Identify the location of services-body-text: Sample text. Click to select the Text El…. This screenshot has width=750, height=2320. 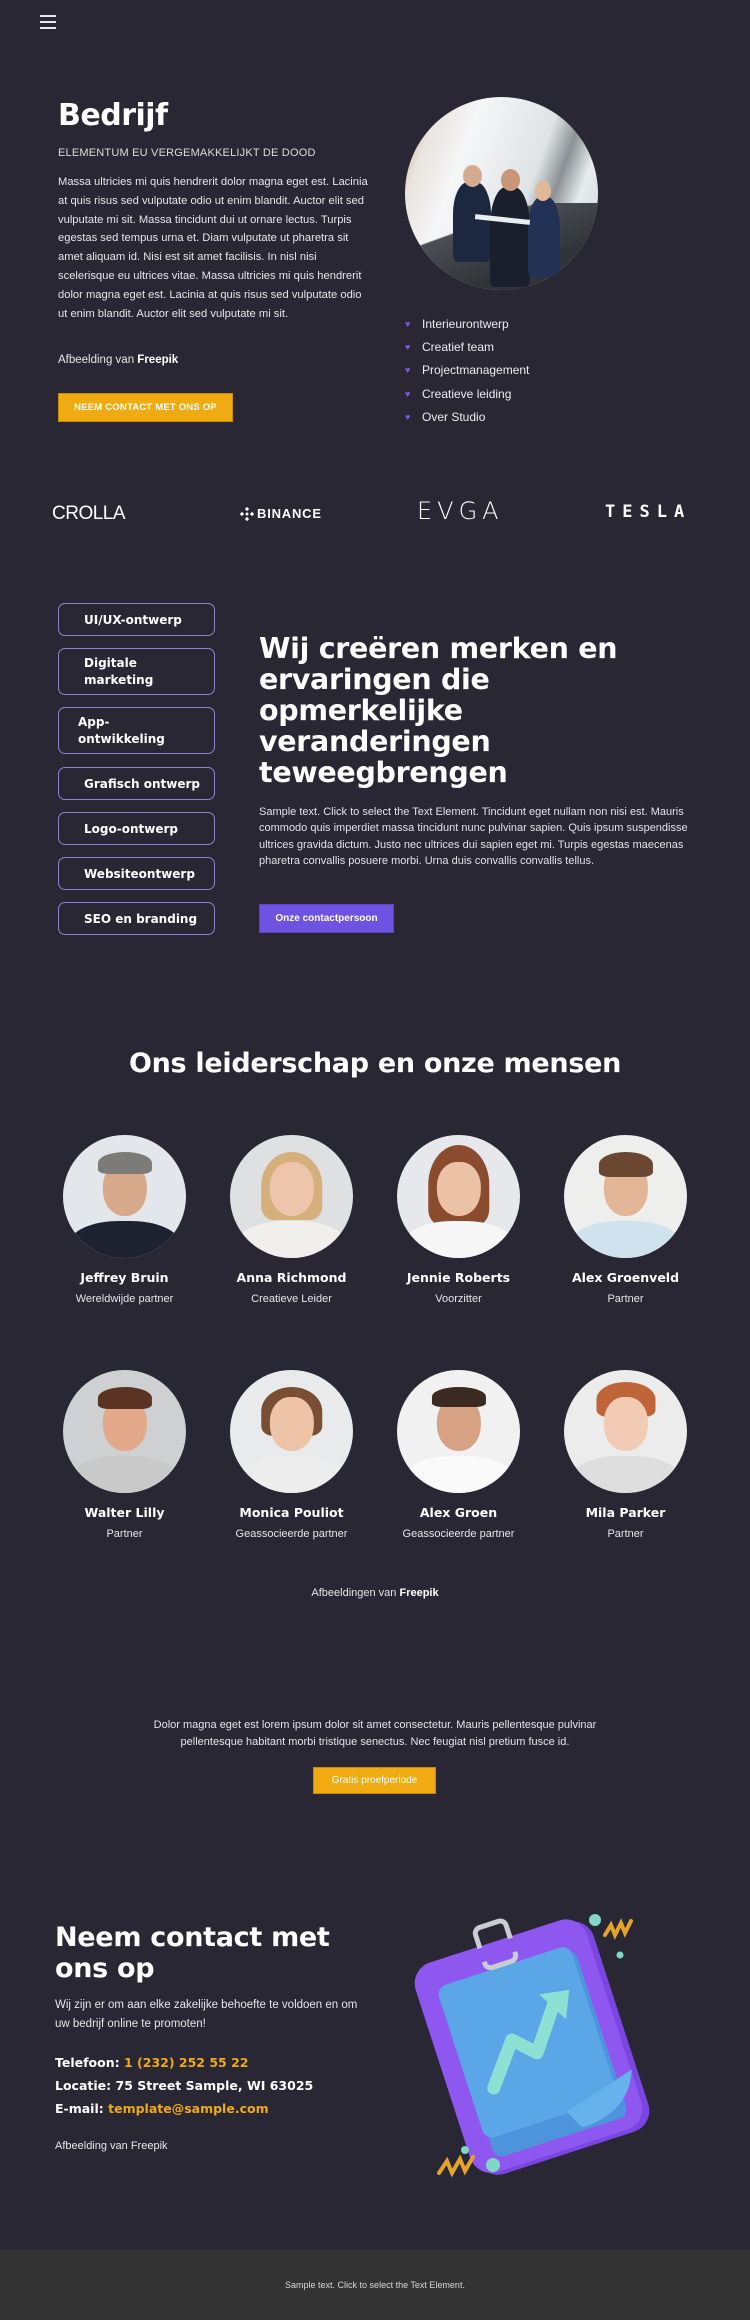
(473, 837).